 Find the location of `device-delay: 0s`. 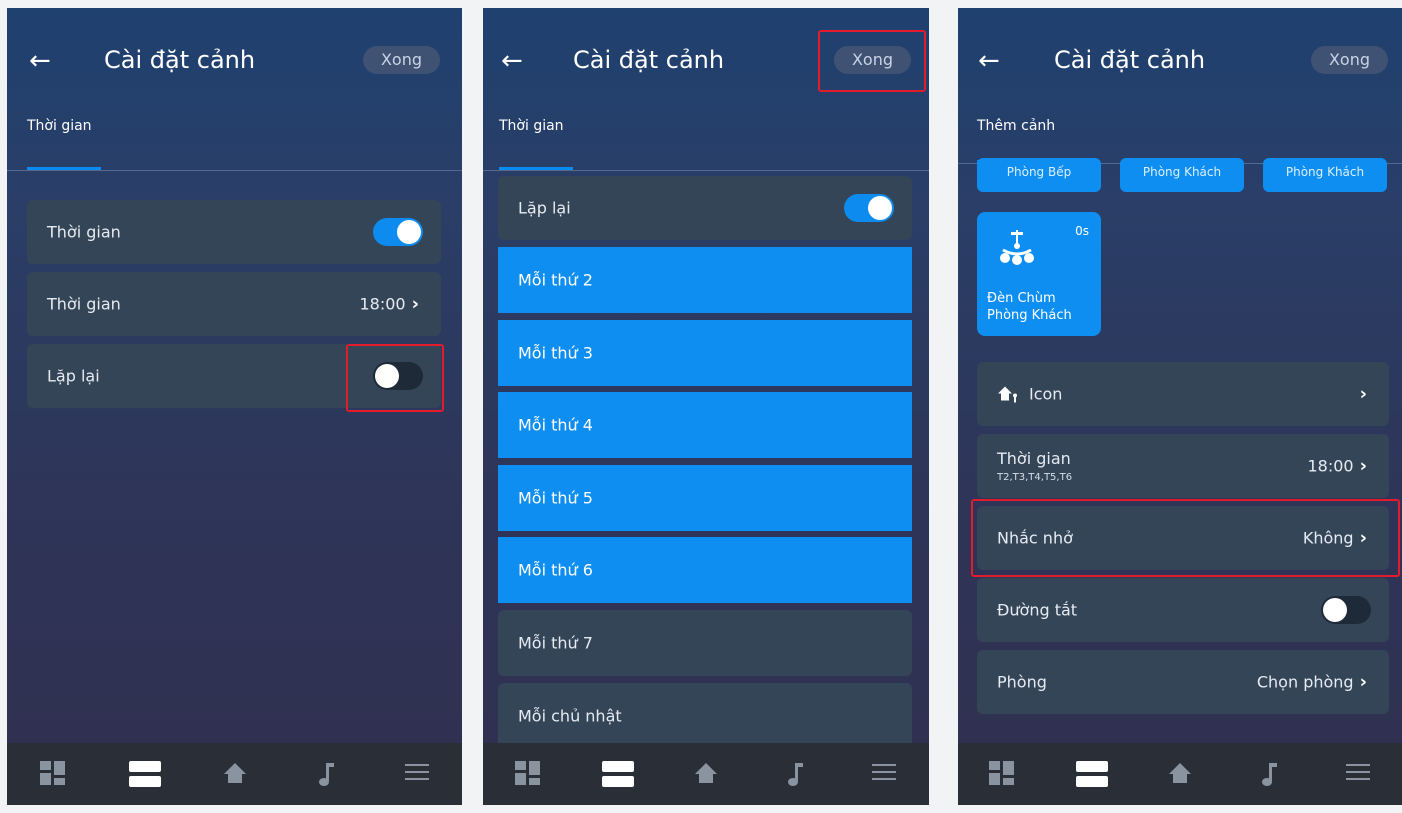

device-delay: 0s is located at coordinates (1082, 231).